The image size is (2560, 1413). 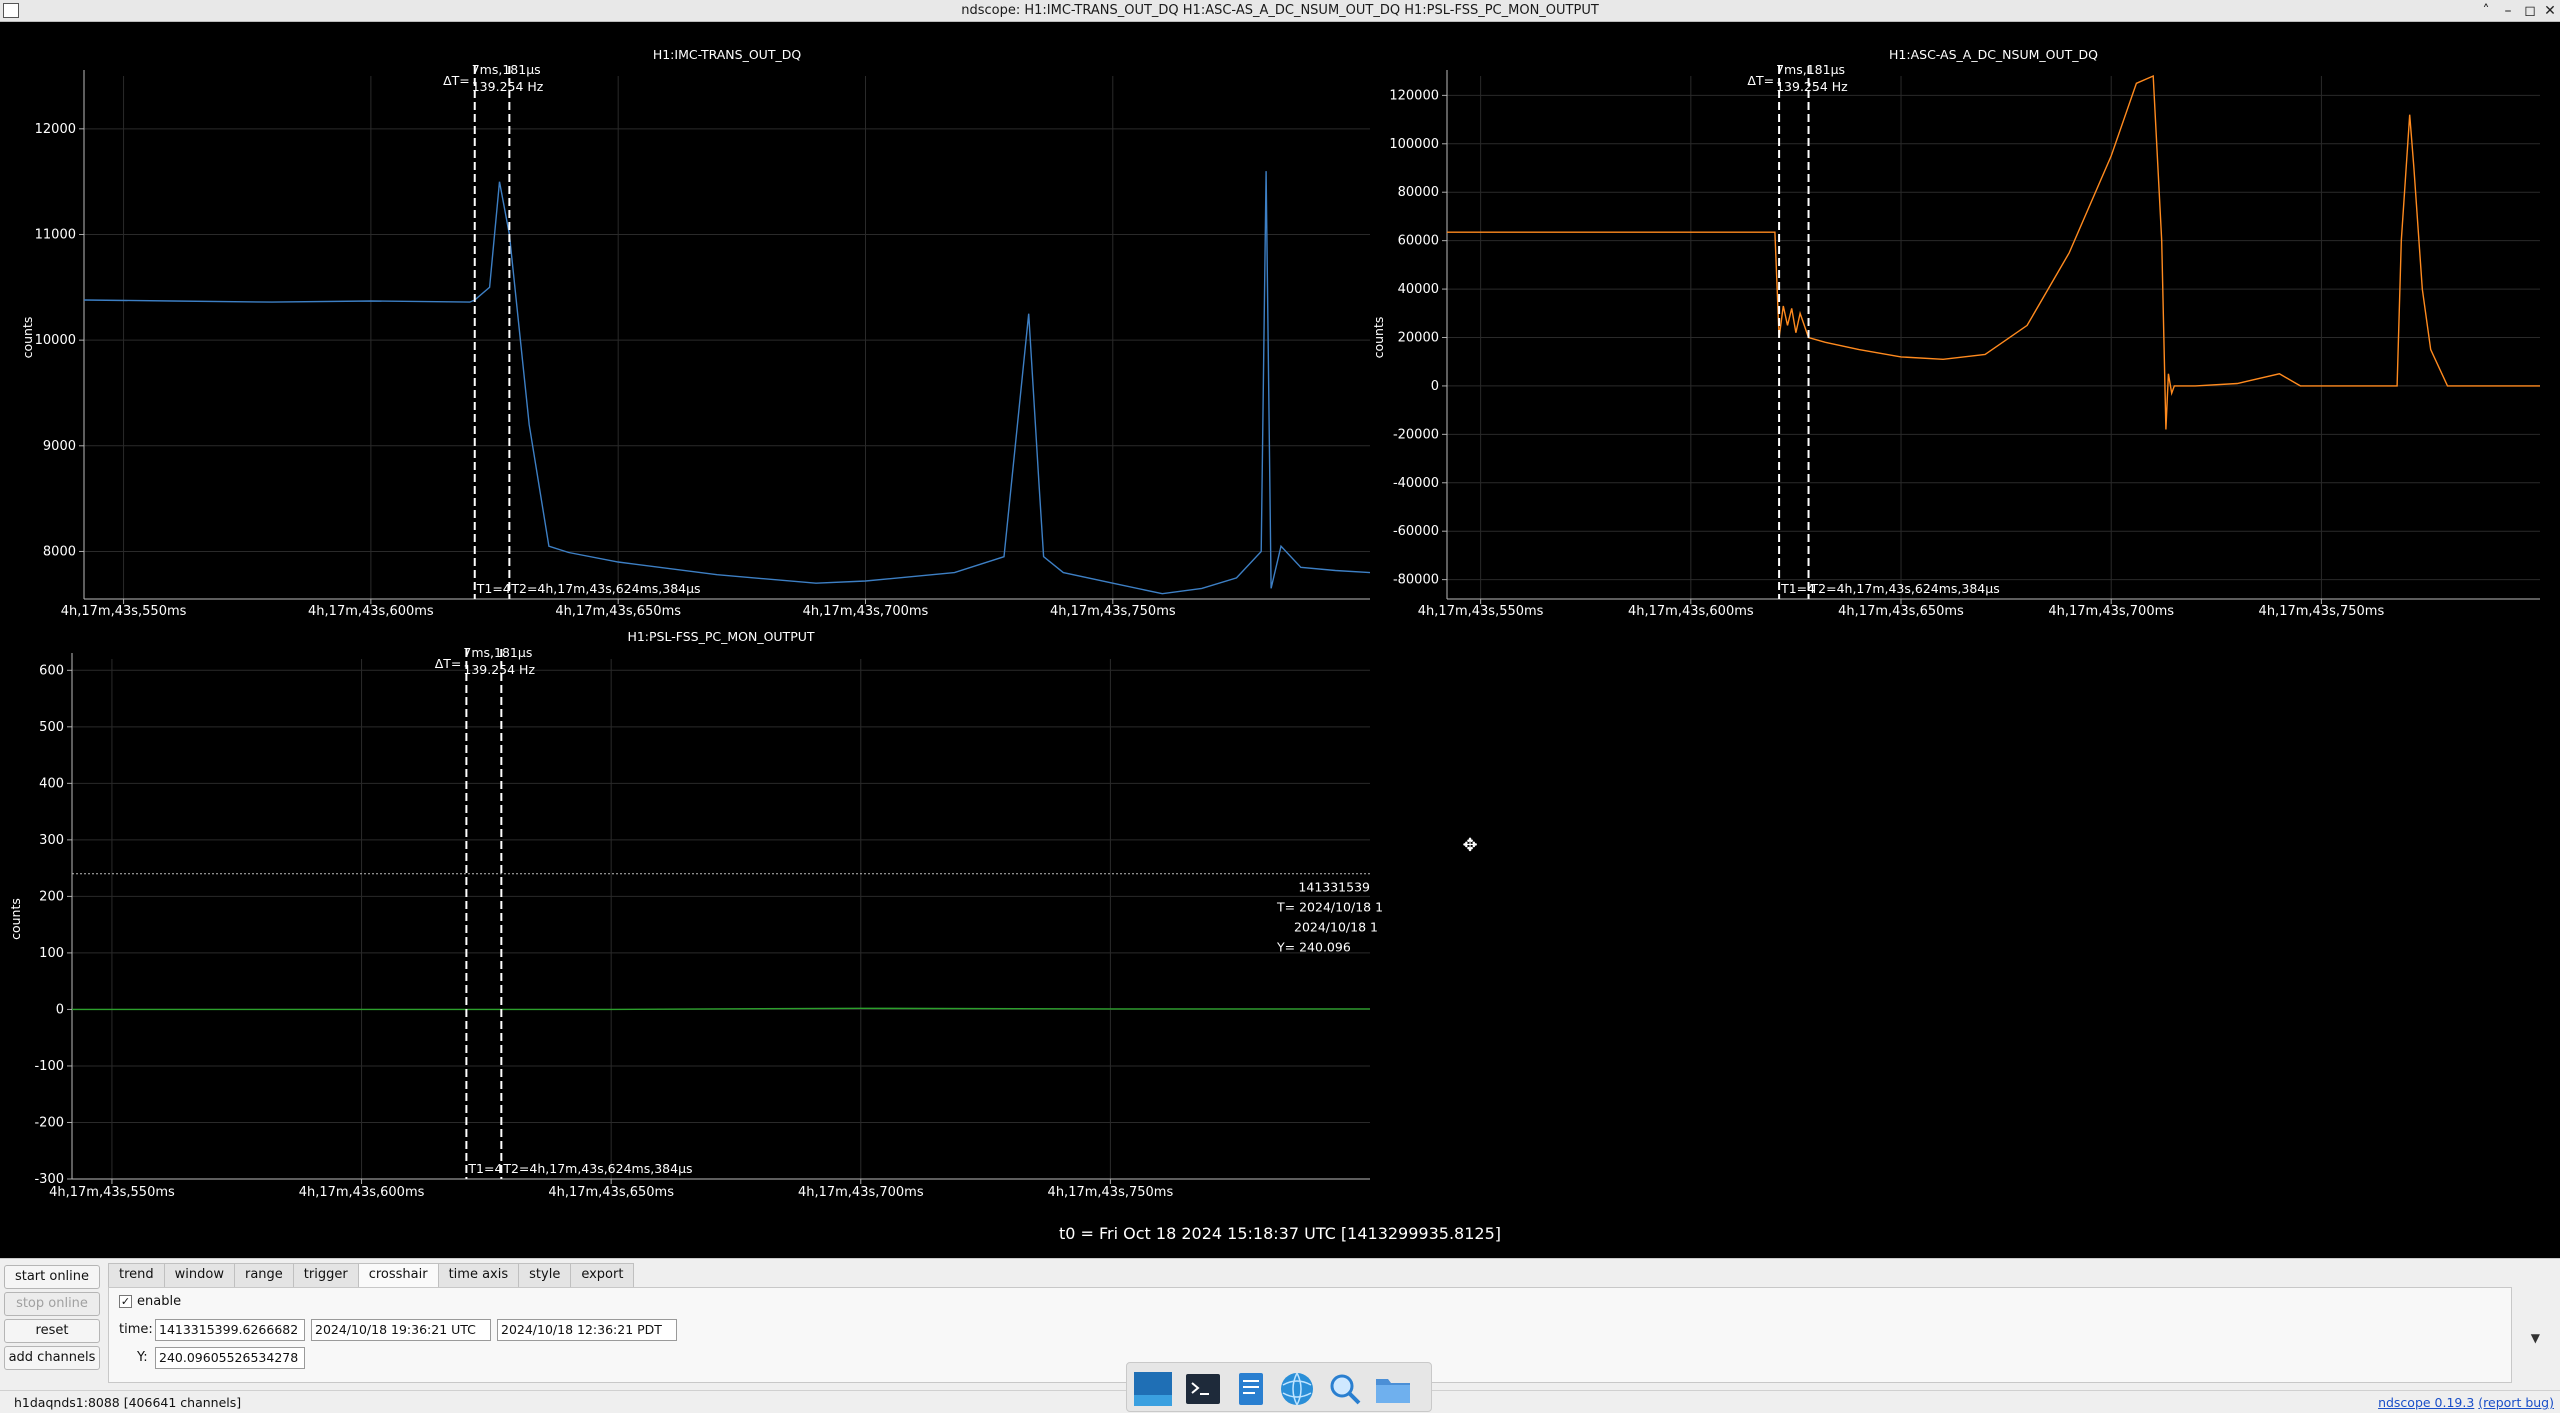 What do you see at coordinates (51, 727) in the screenshot?
I see `y-tick-label: 500` at bounding box center [51, 727].